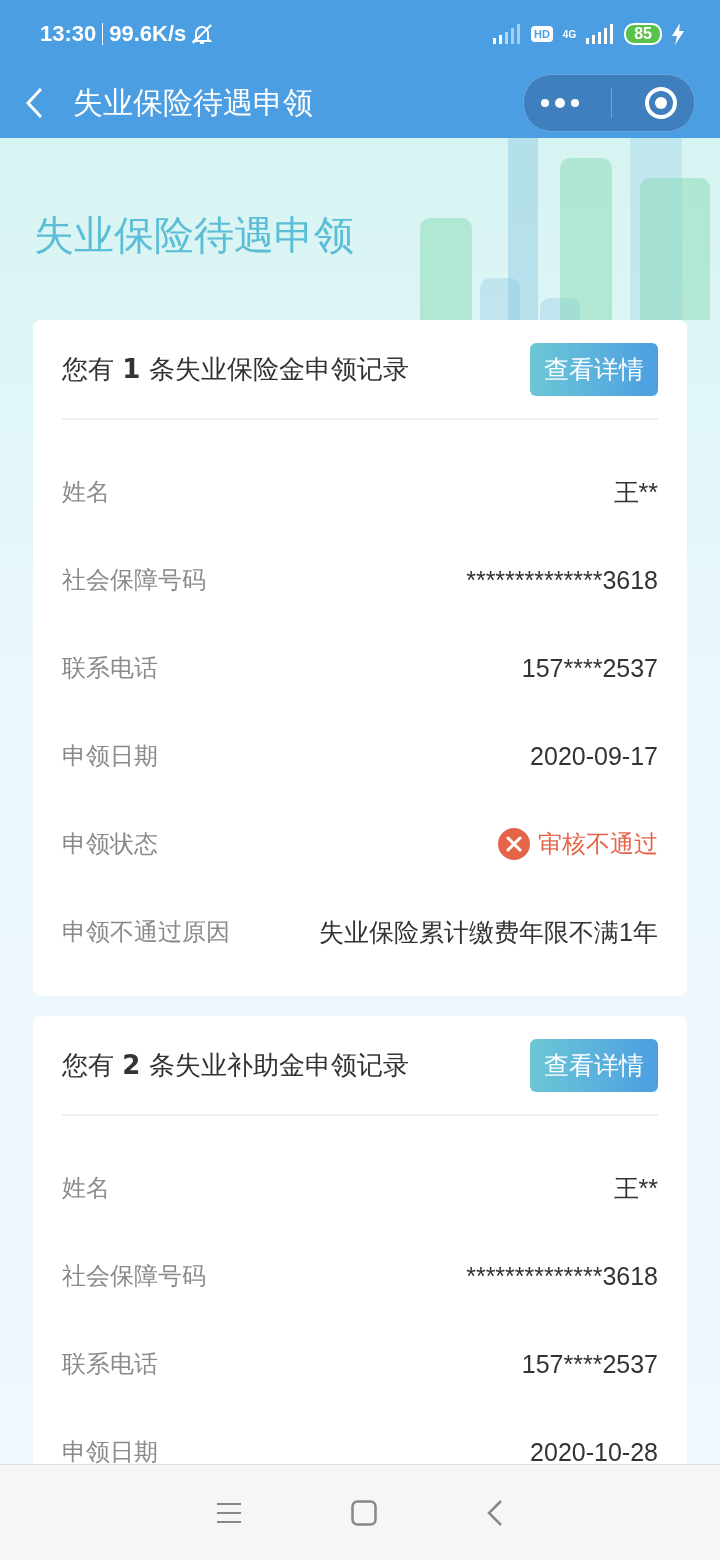 The width and height of the screenshot is (720, 1560). Describe the element at coordinates (110, 844) in the screenshot. I see `field-label: 申领状态` at that location.